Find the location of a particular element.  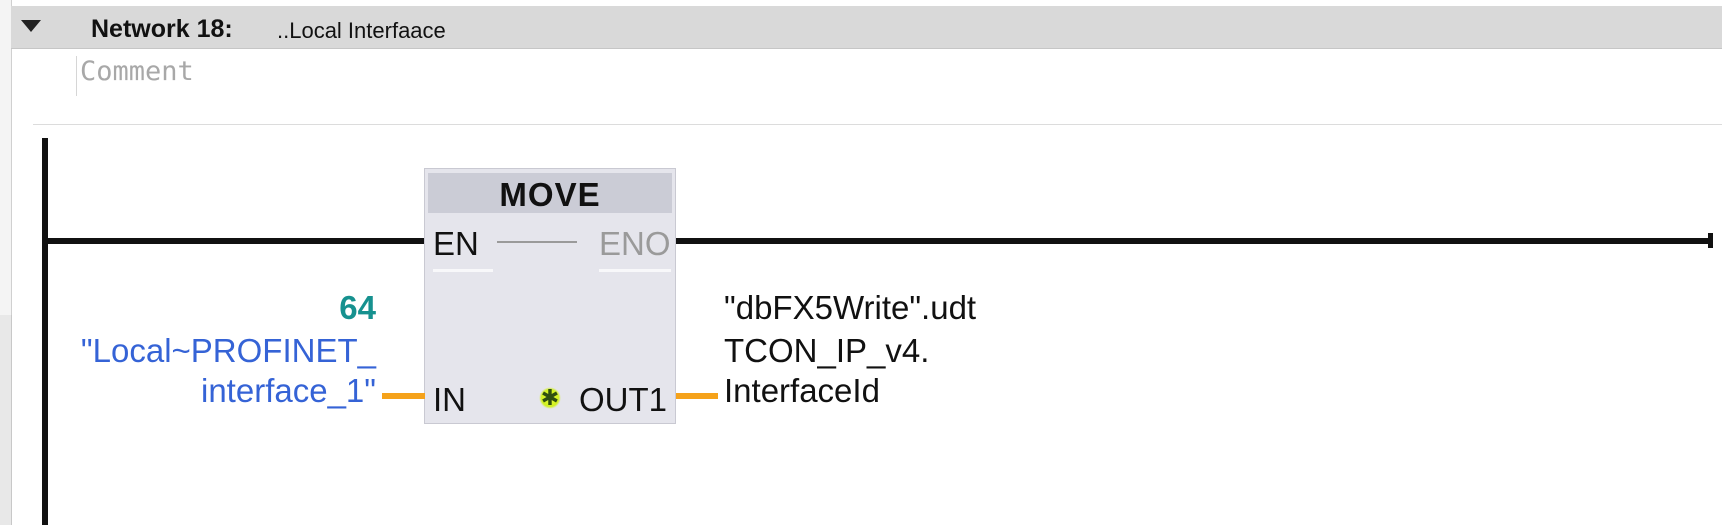

output-tag-line1: "dbFX5Write".udt is located at coordinates (850, 308).